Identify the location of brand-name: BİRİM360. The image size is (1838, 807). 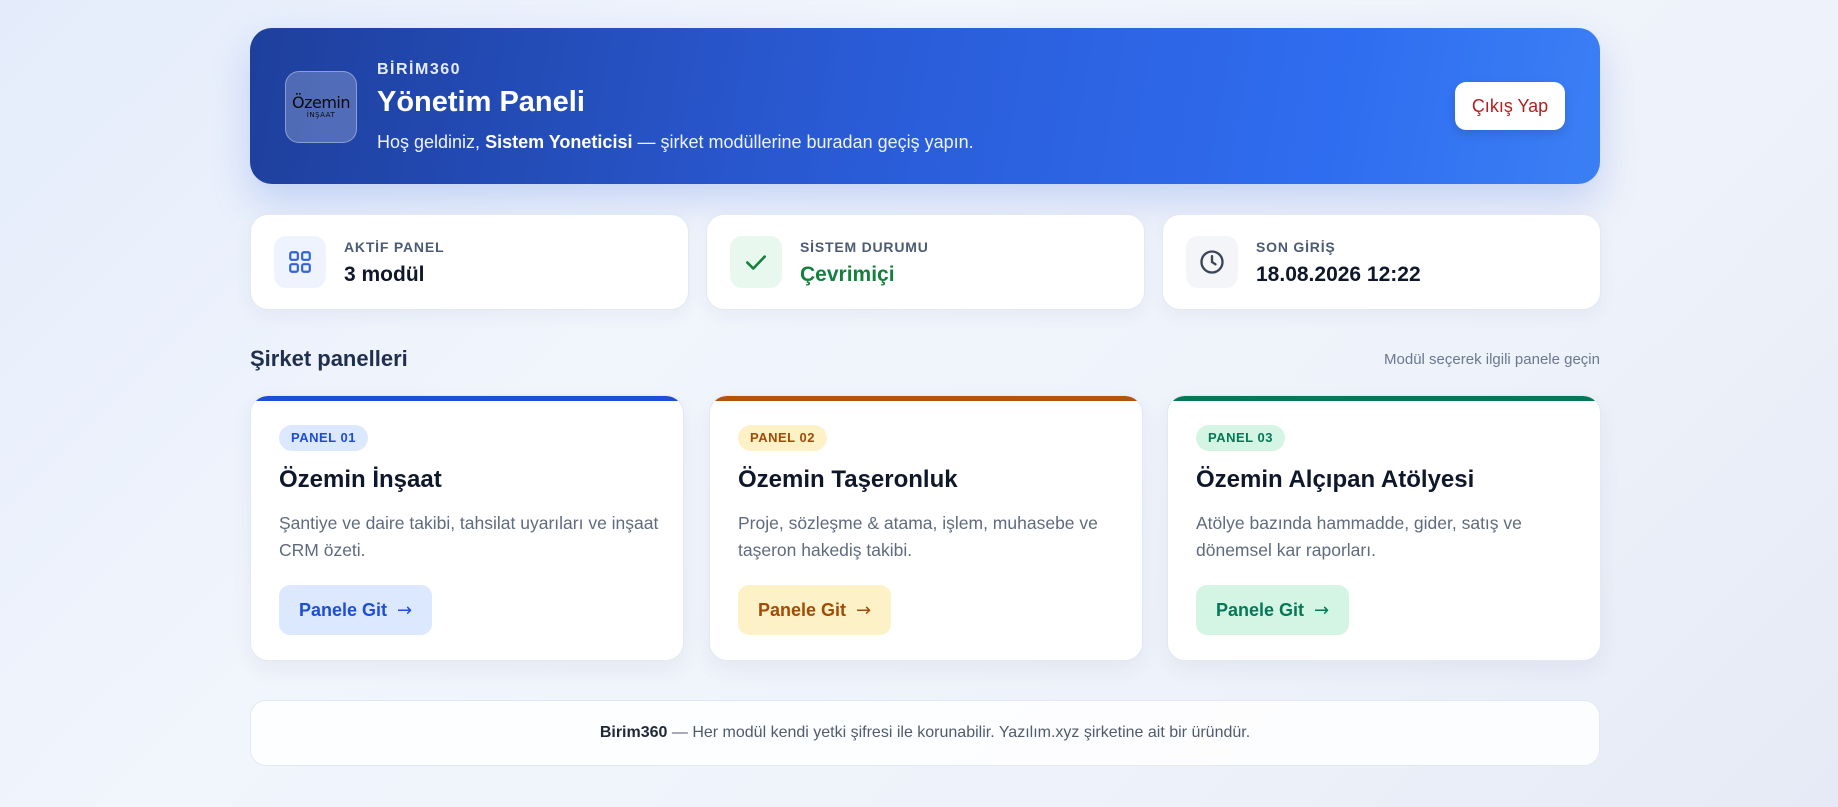
(419, 69).